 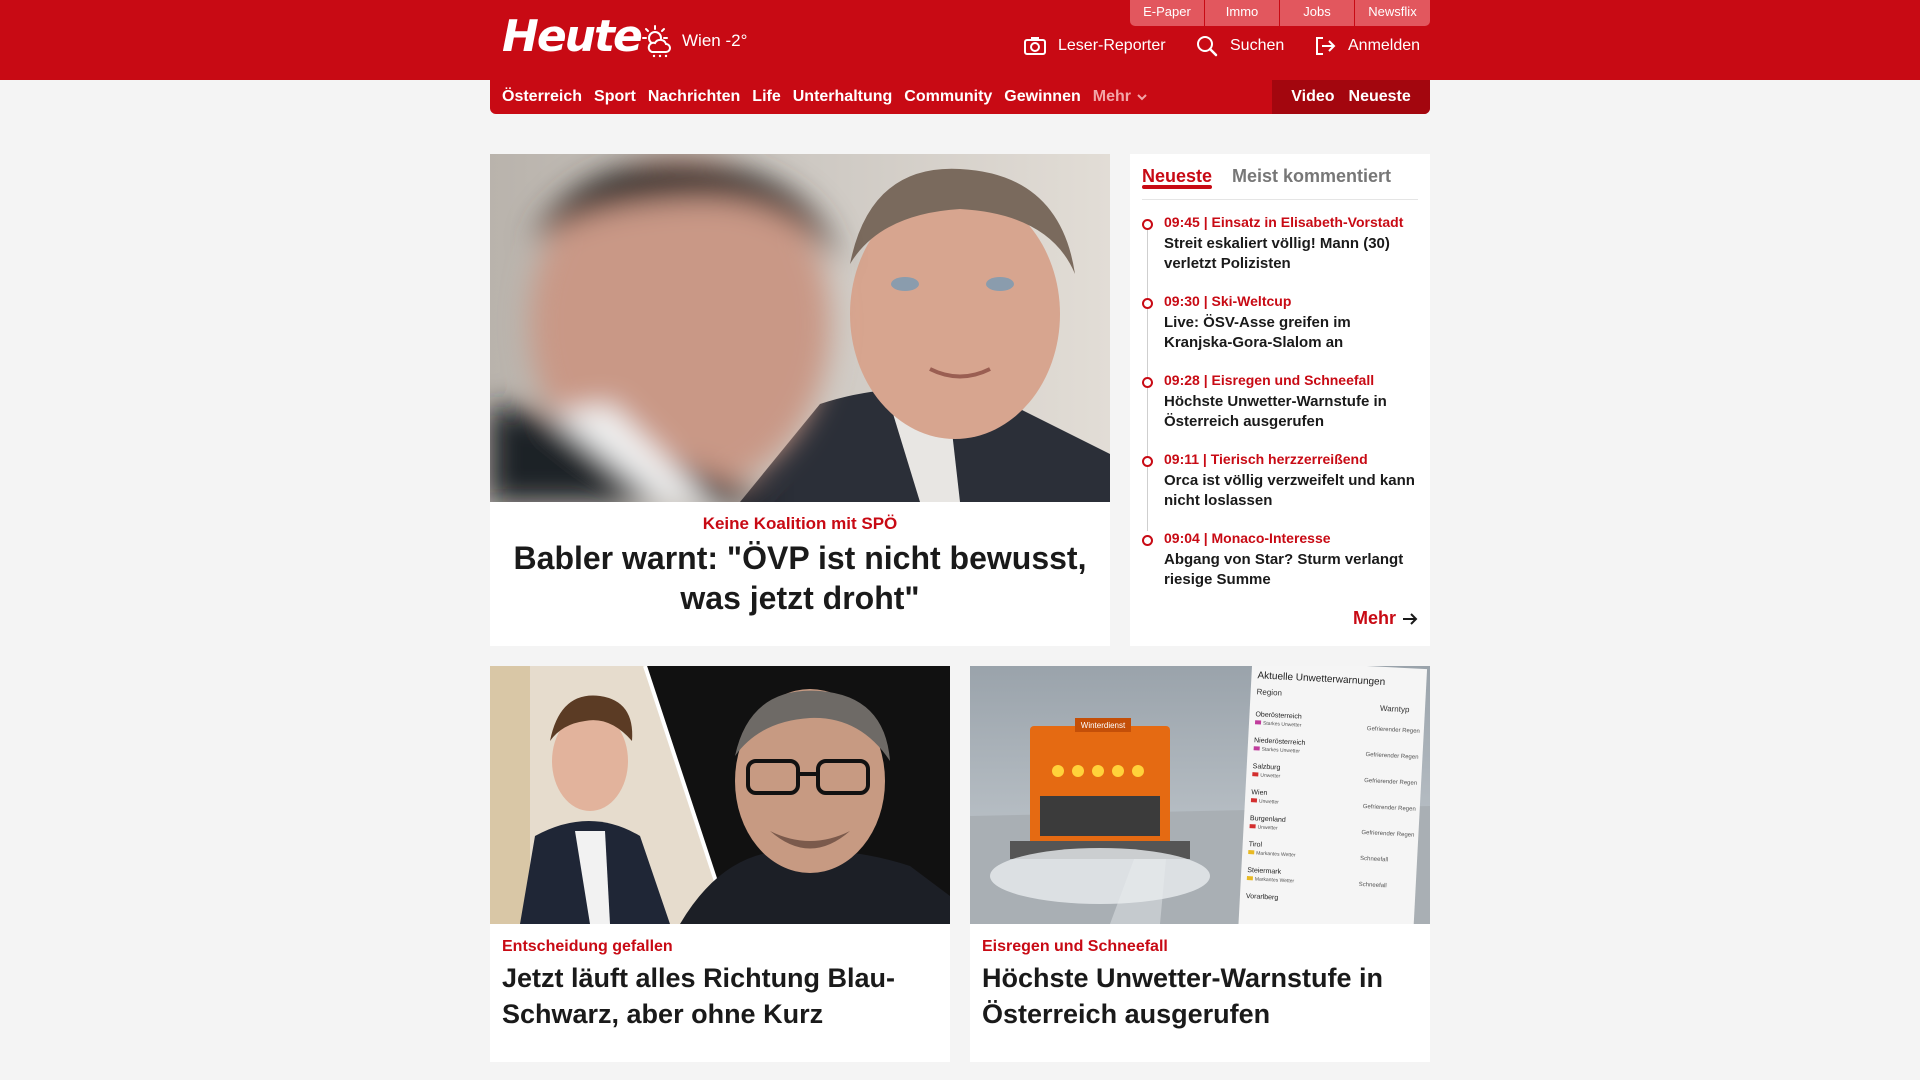 I want to click on nav-item-nachrichten: Nachrichten, so click(x=694, y=97).